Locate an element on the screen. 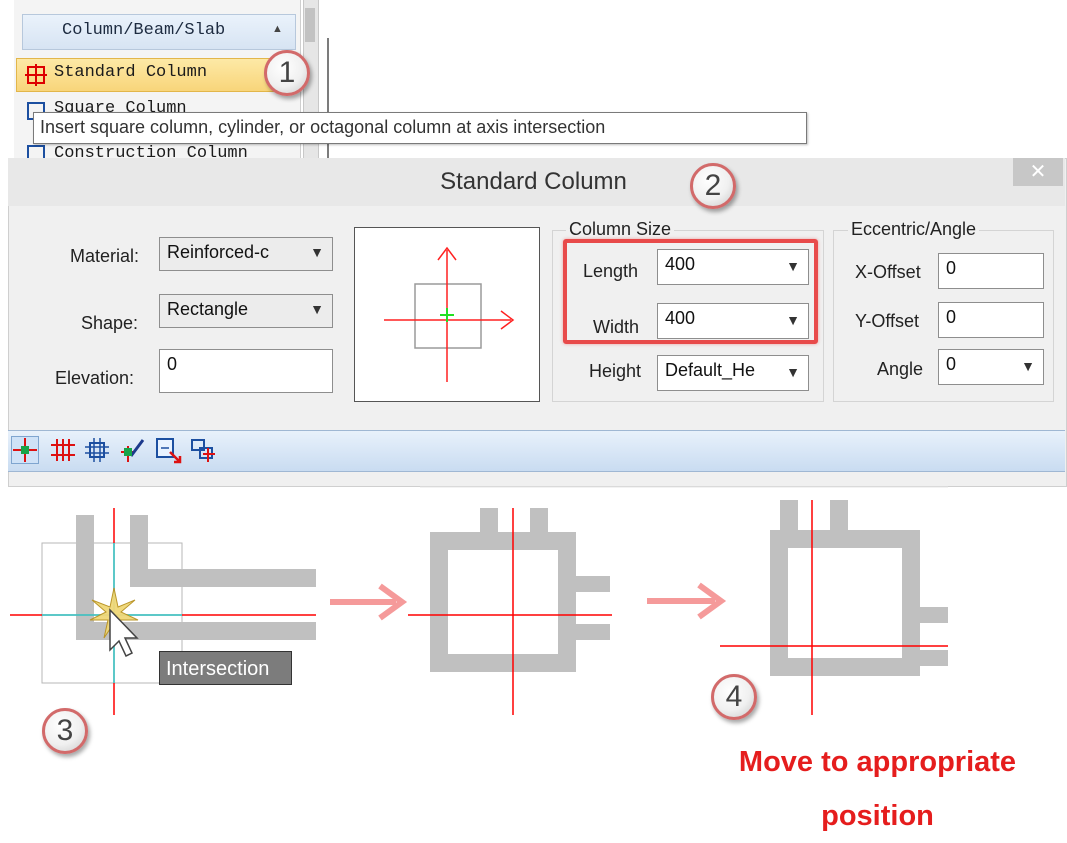 This screenshot has height=843, width=1067. point-insert-icon is located at coordinates (25, 450).